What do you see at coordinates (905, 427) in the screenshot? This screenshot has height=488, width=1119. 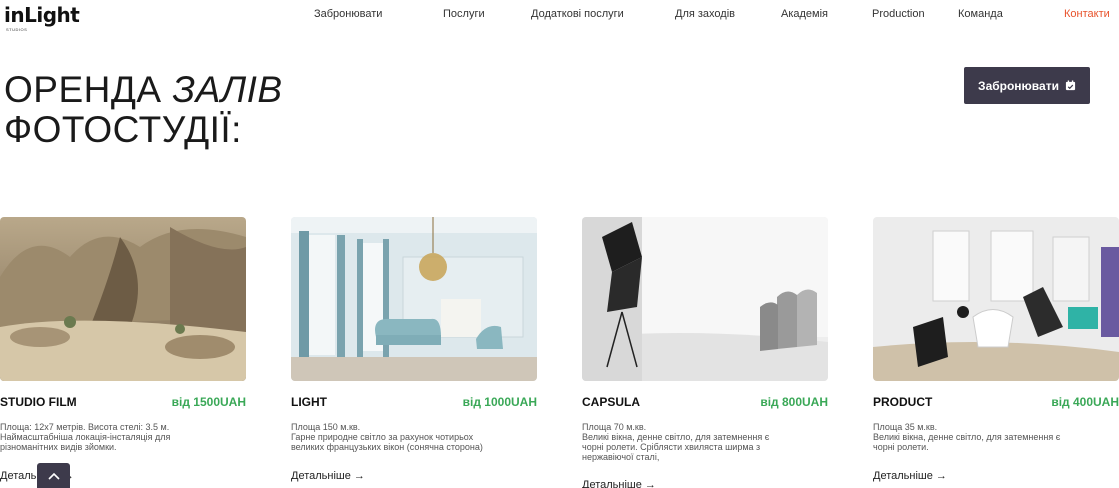 I see `desc-line: Площа 35 м.кв.` at bounding box center [905, 427].